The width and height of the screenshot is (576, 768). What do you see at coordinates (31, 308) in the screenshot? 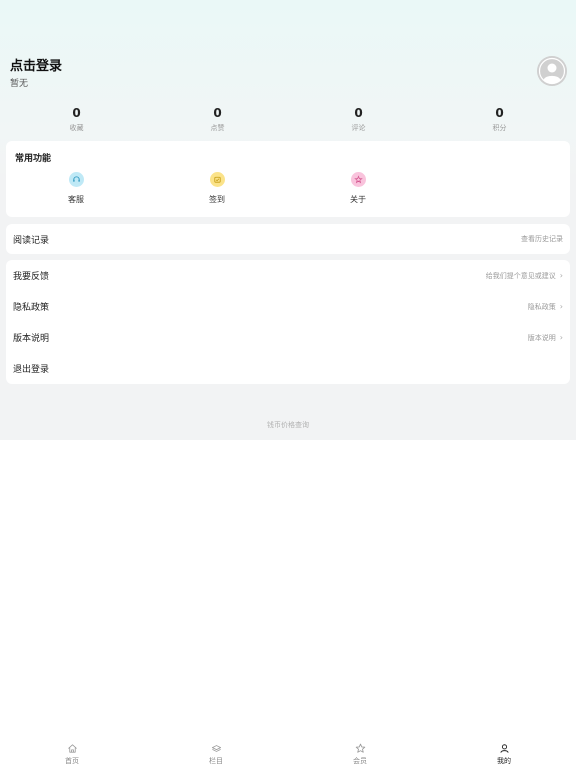
I see `menu-item-title: 隐私政策` at bounding box center [31, 308].